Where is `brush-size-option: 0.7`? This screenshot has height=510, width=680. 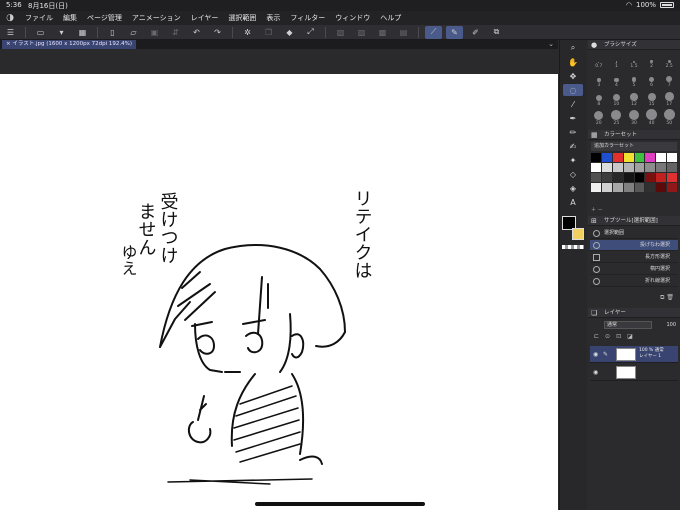 brush-size-option: 0.7 is located at coordinates (599, 60).